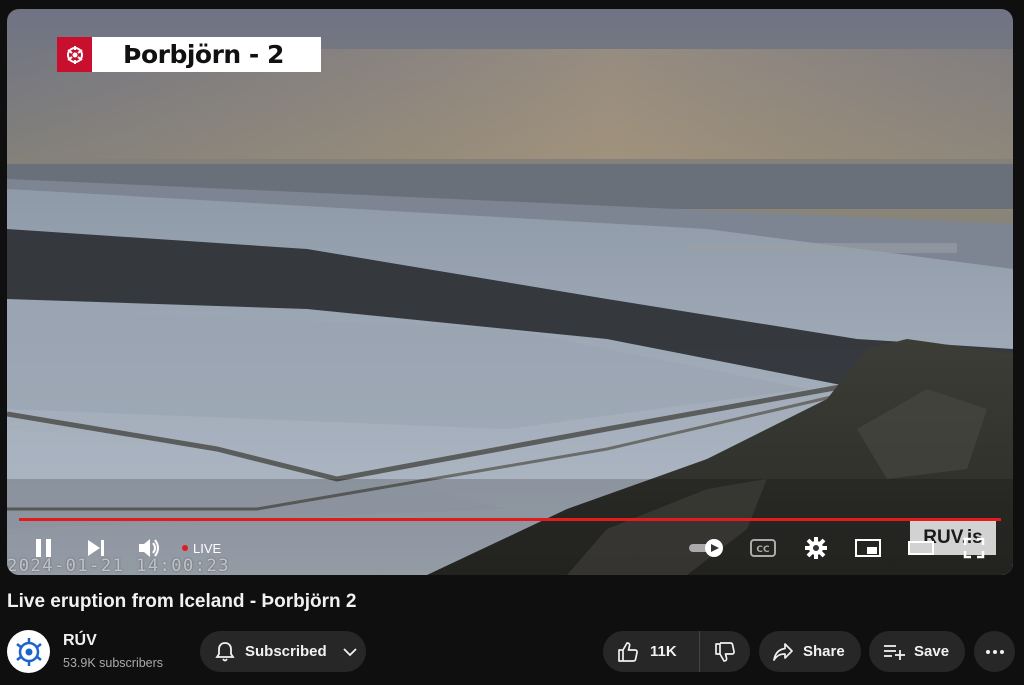 This screenshot has height=685, width=1024. I want to click on ruv-crest-icon, so click(74, 54).